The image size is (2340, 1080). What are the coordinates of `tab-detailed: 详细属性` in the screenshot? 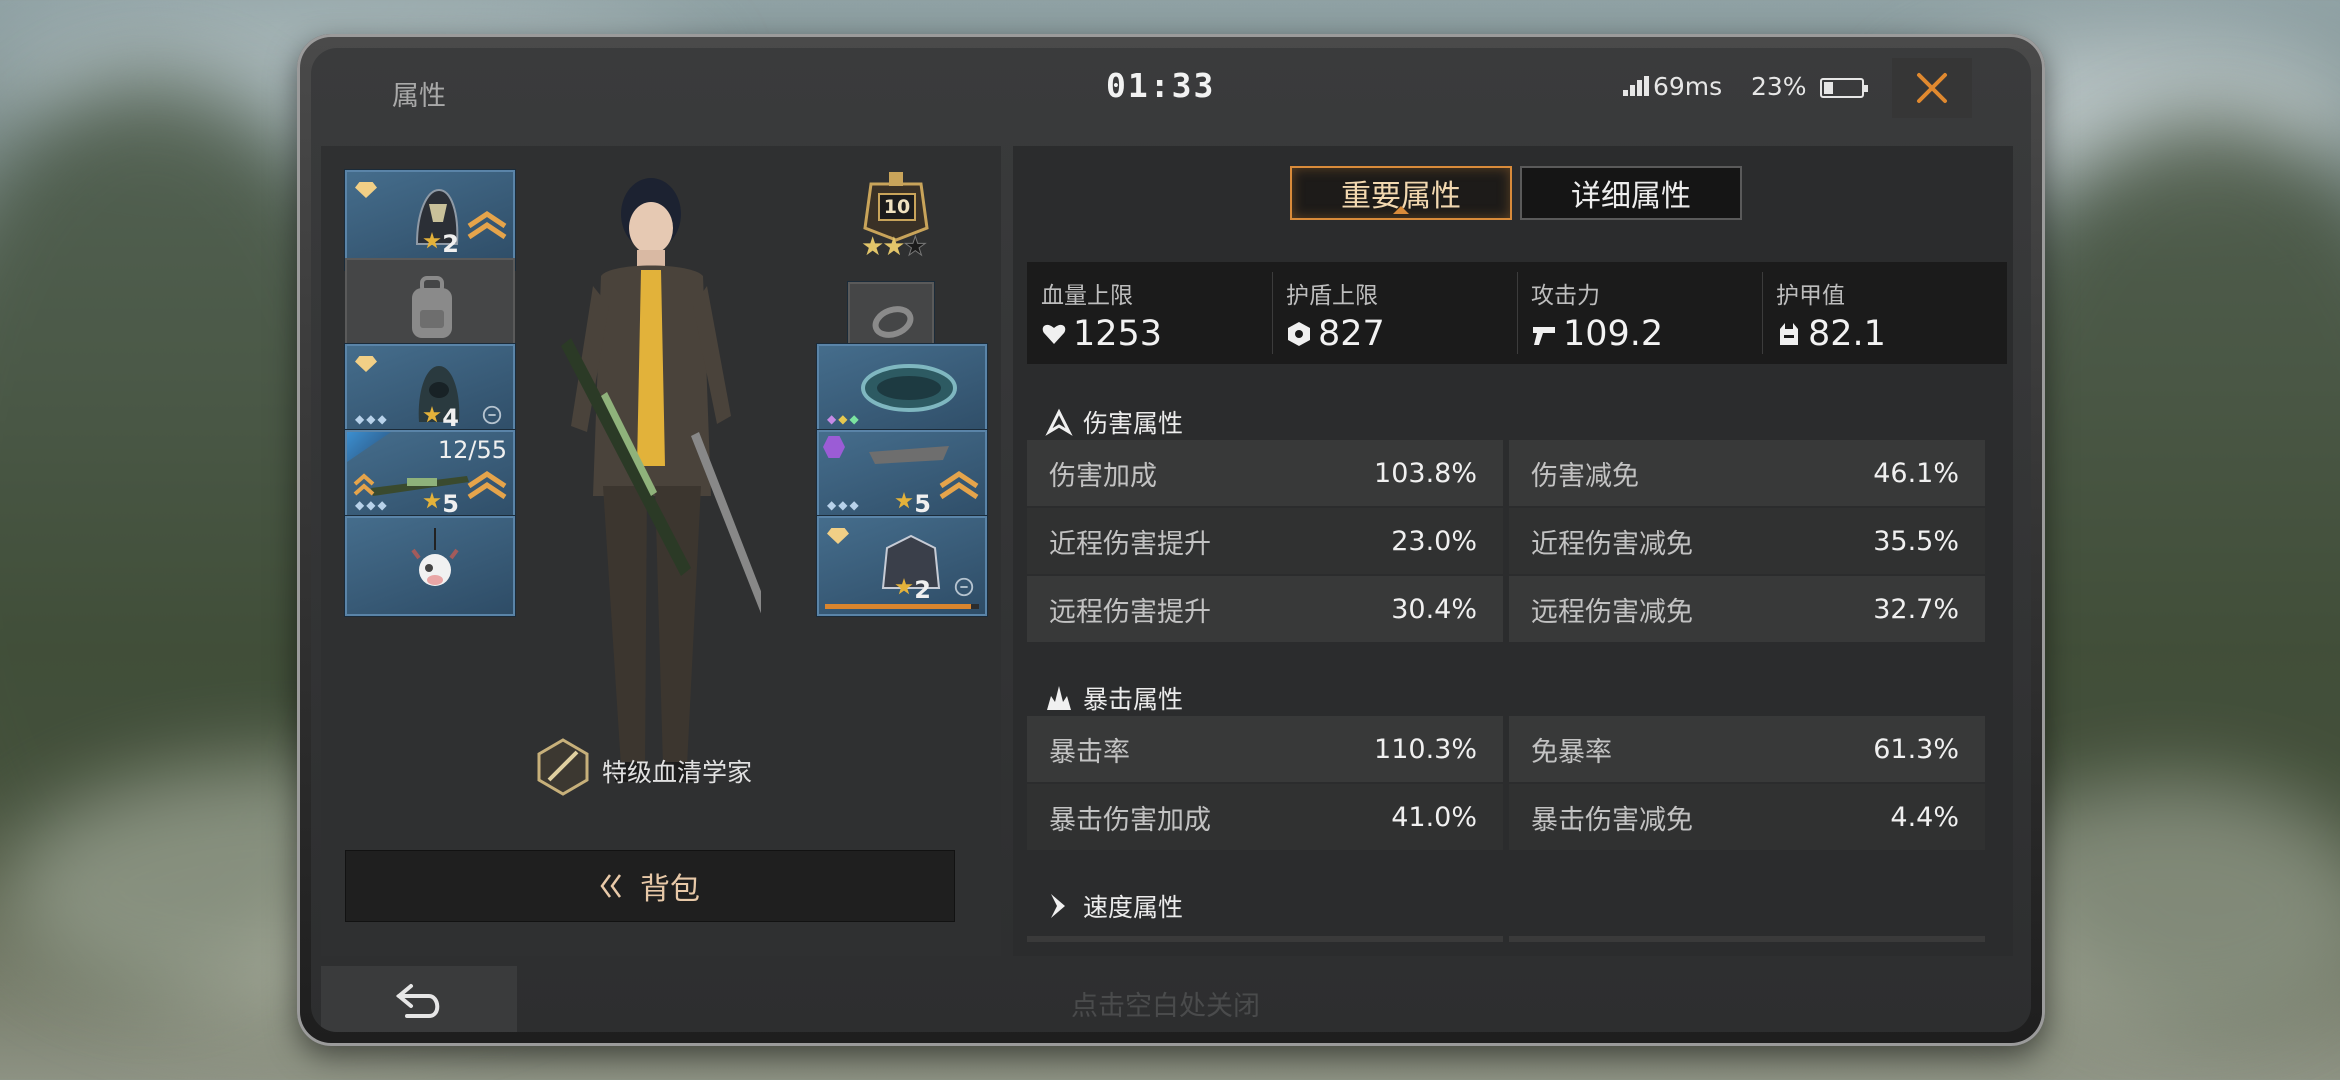 It's located at (1631, 193).